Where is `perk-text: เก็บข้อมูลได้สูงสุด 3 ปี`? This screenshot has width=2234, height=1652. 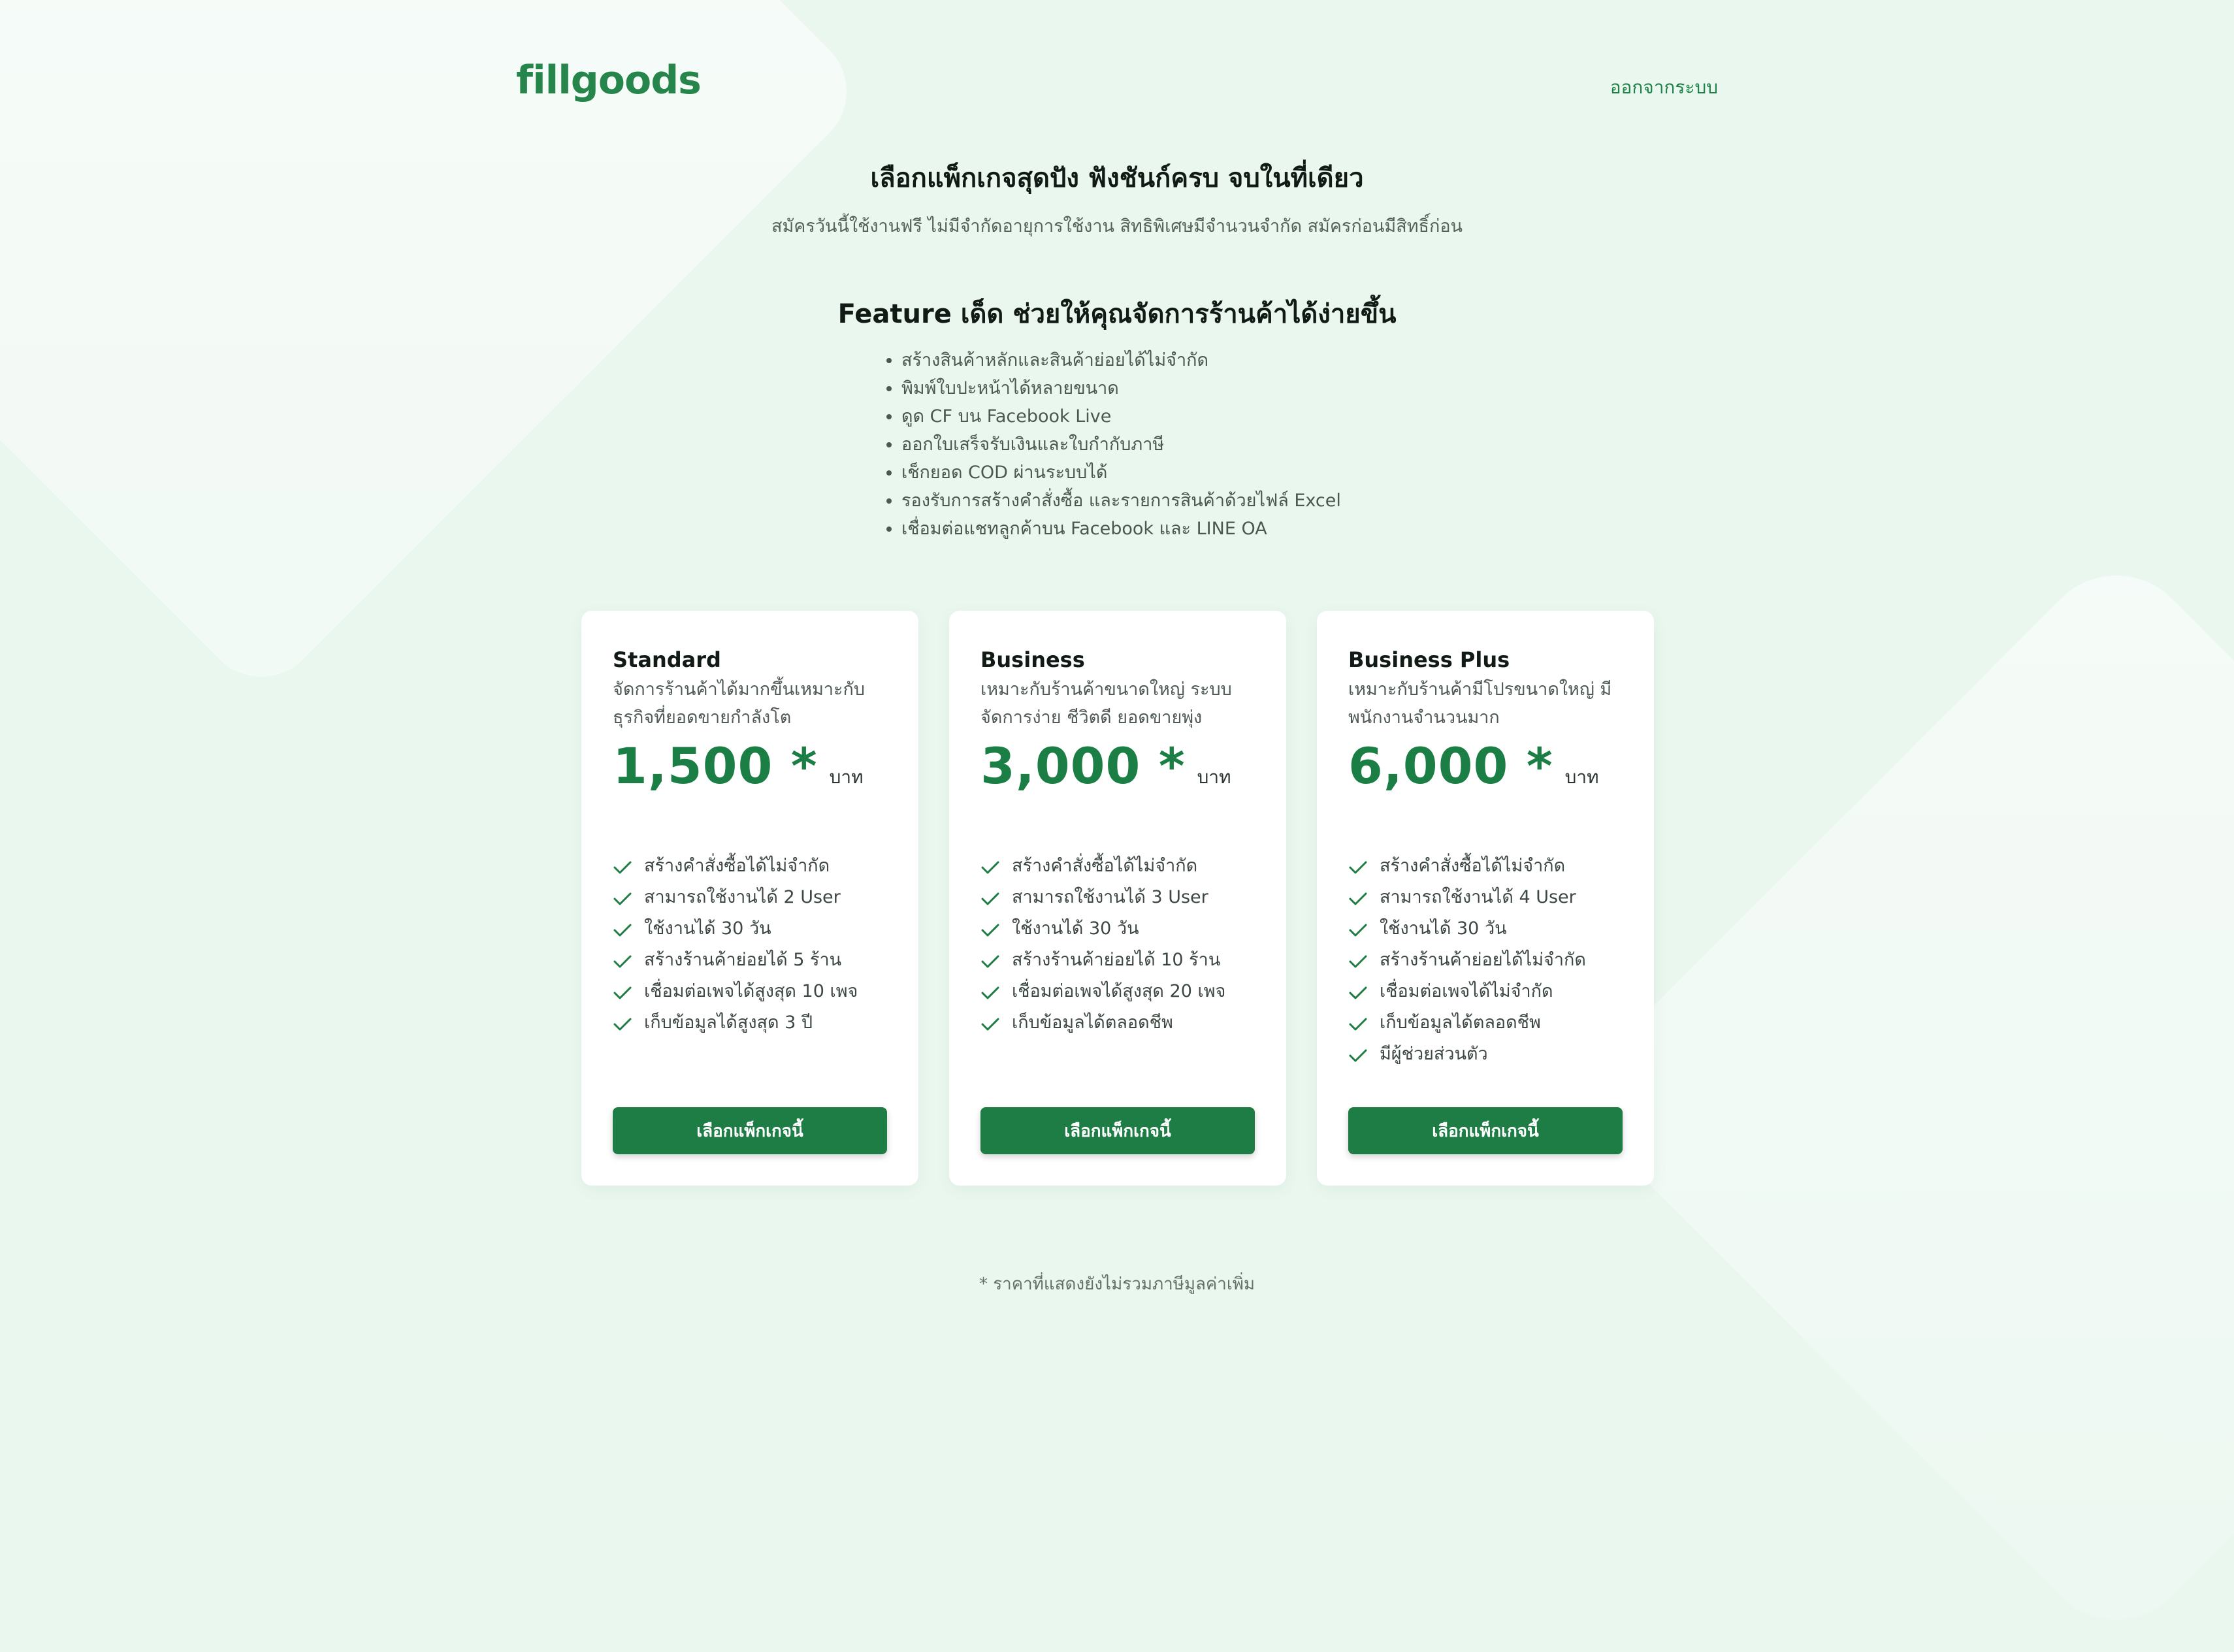 perk-text: เก็บข้อมูลได้สูงสุด 3 ปี is located at coordinates (729, 1022).